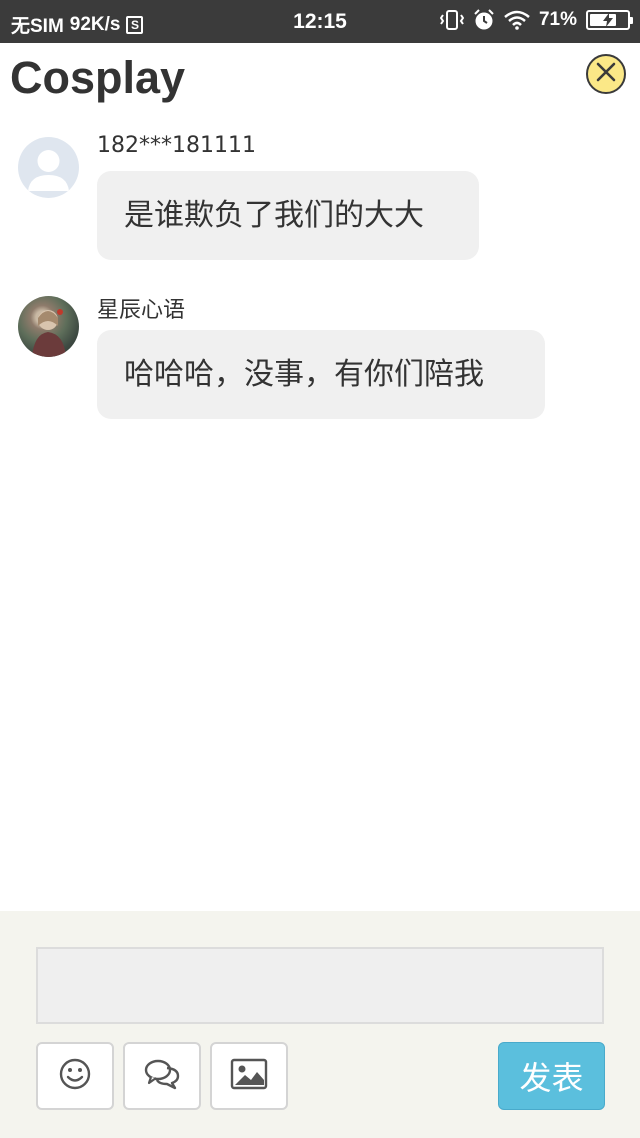 The width and height of the screenshot is (640, 1138). I want to click on battery-percent: 71%, so click(557, 19).